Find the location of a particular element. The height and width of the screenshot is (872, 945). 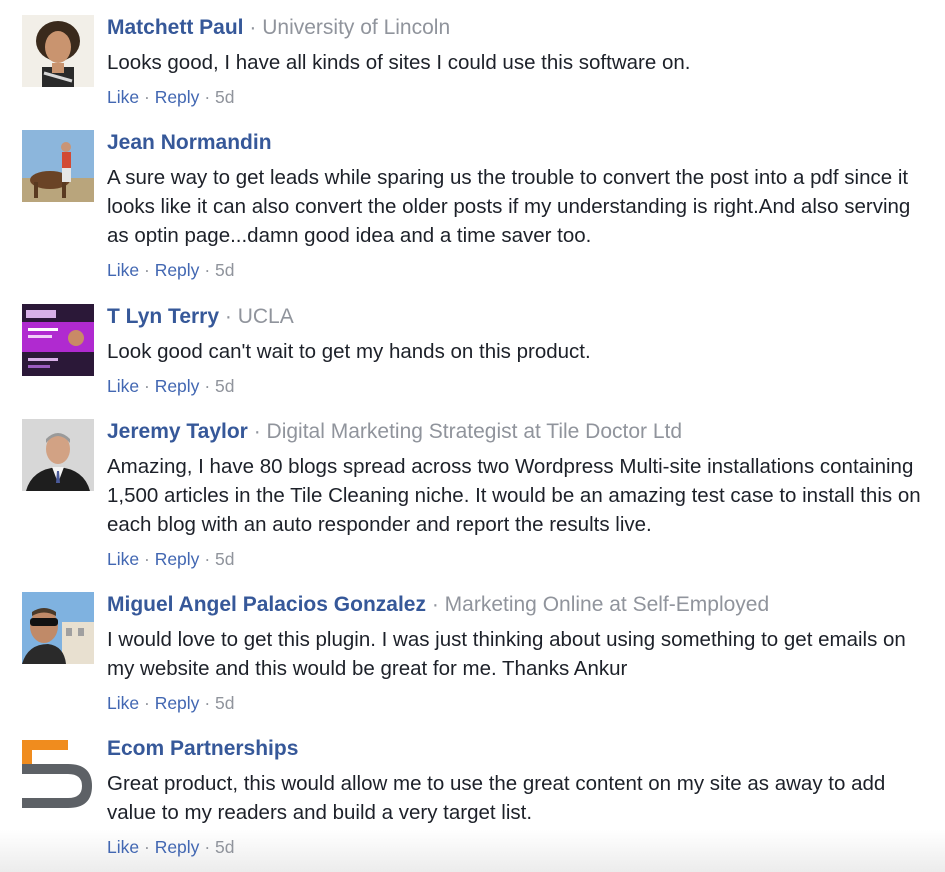

author-affiliation: University of Lincoln is located at coordinates (356, 27).